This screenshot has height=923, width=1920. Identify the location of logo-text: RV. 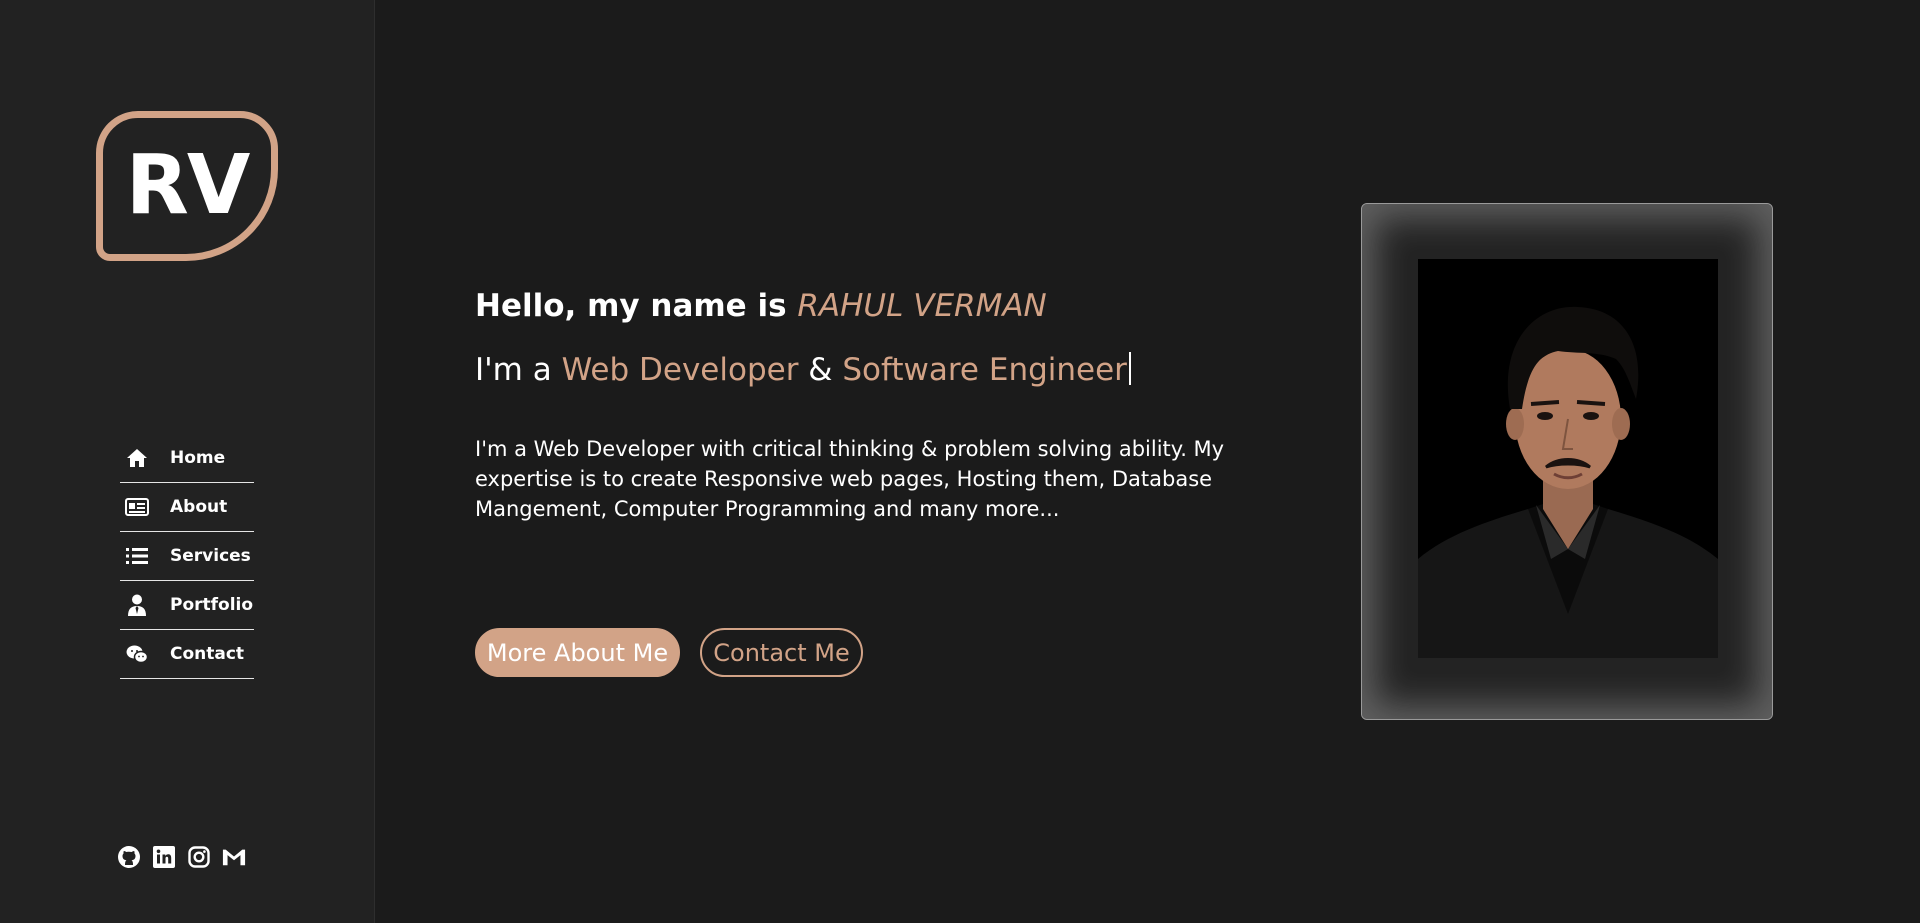
(188, 185).